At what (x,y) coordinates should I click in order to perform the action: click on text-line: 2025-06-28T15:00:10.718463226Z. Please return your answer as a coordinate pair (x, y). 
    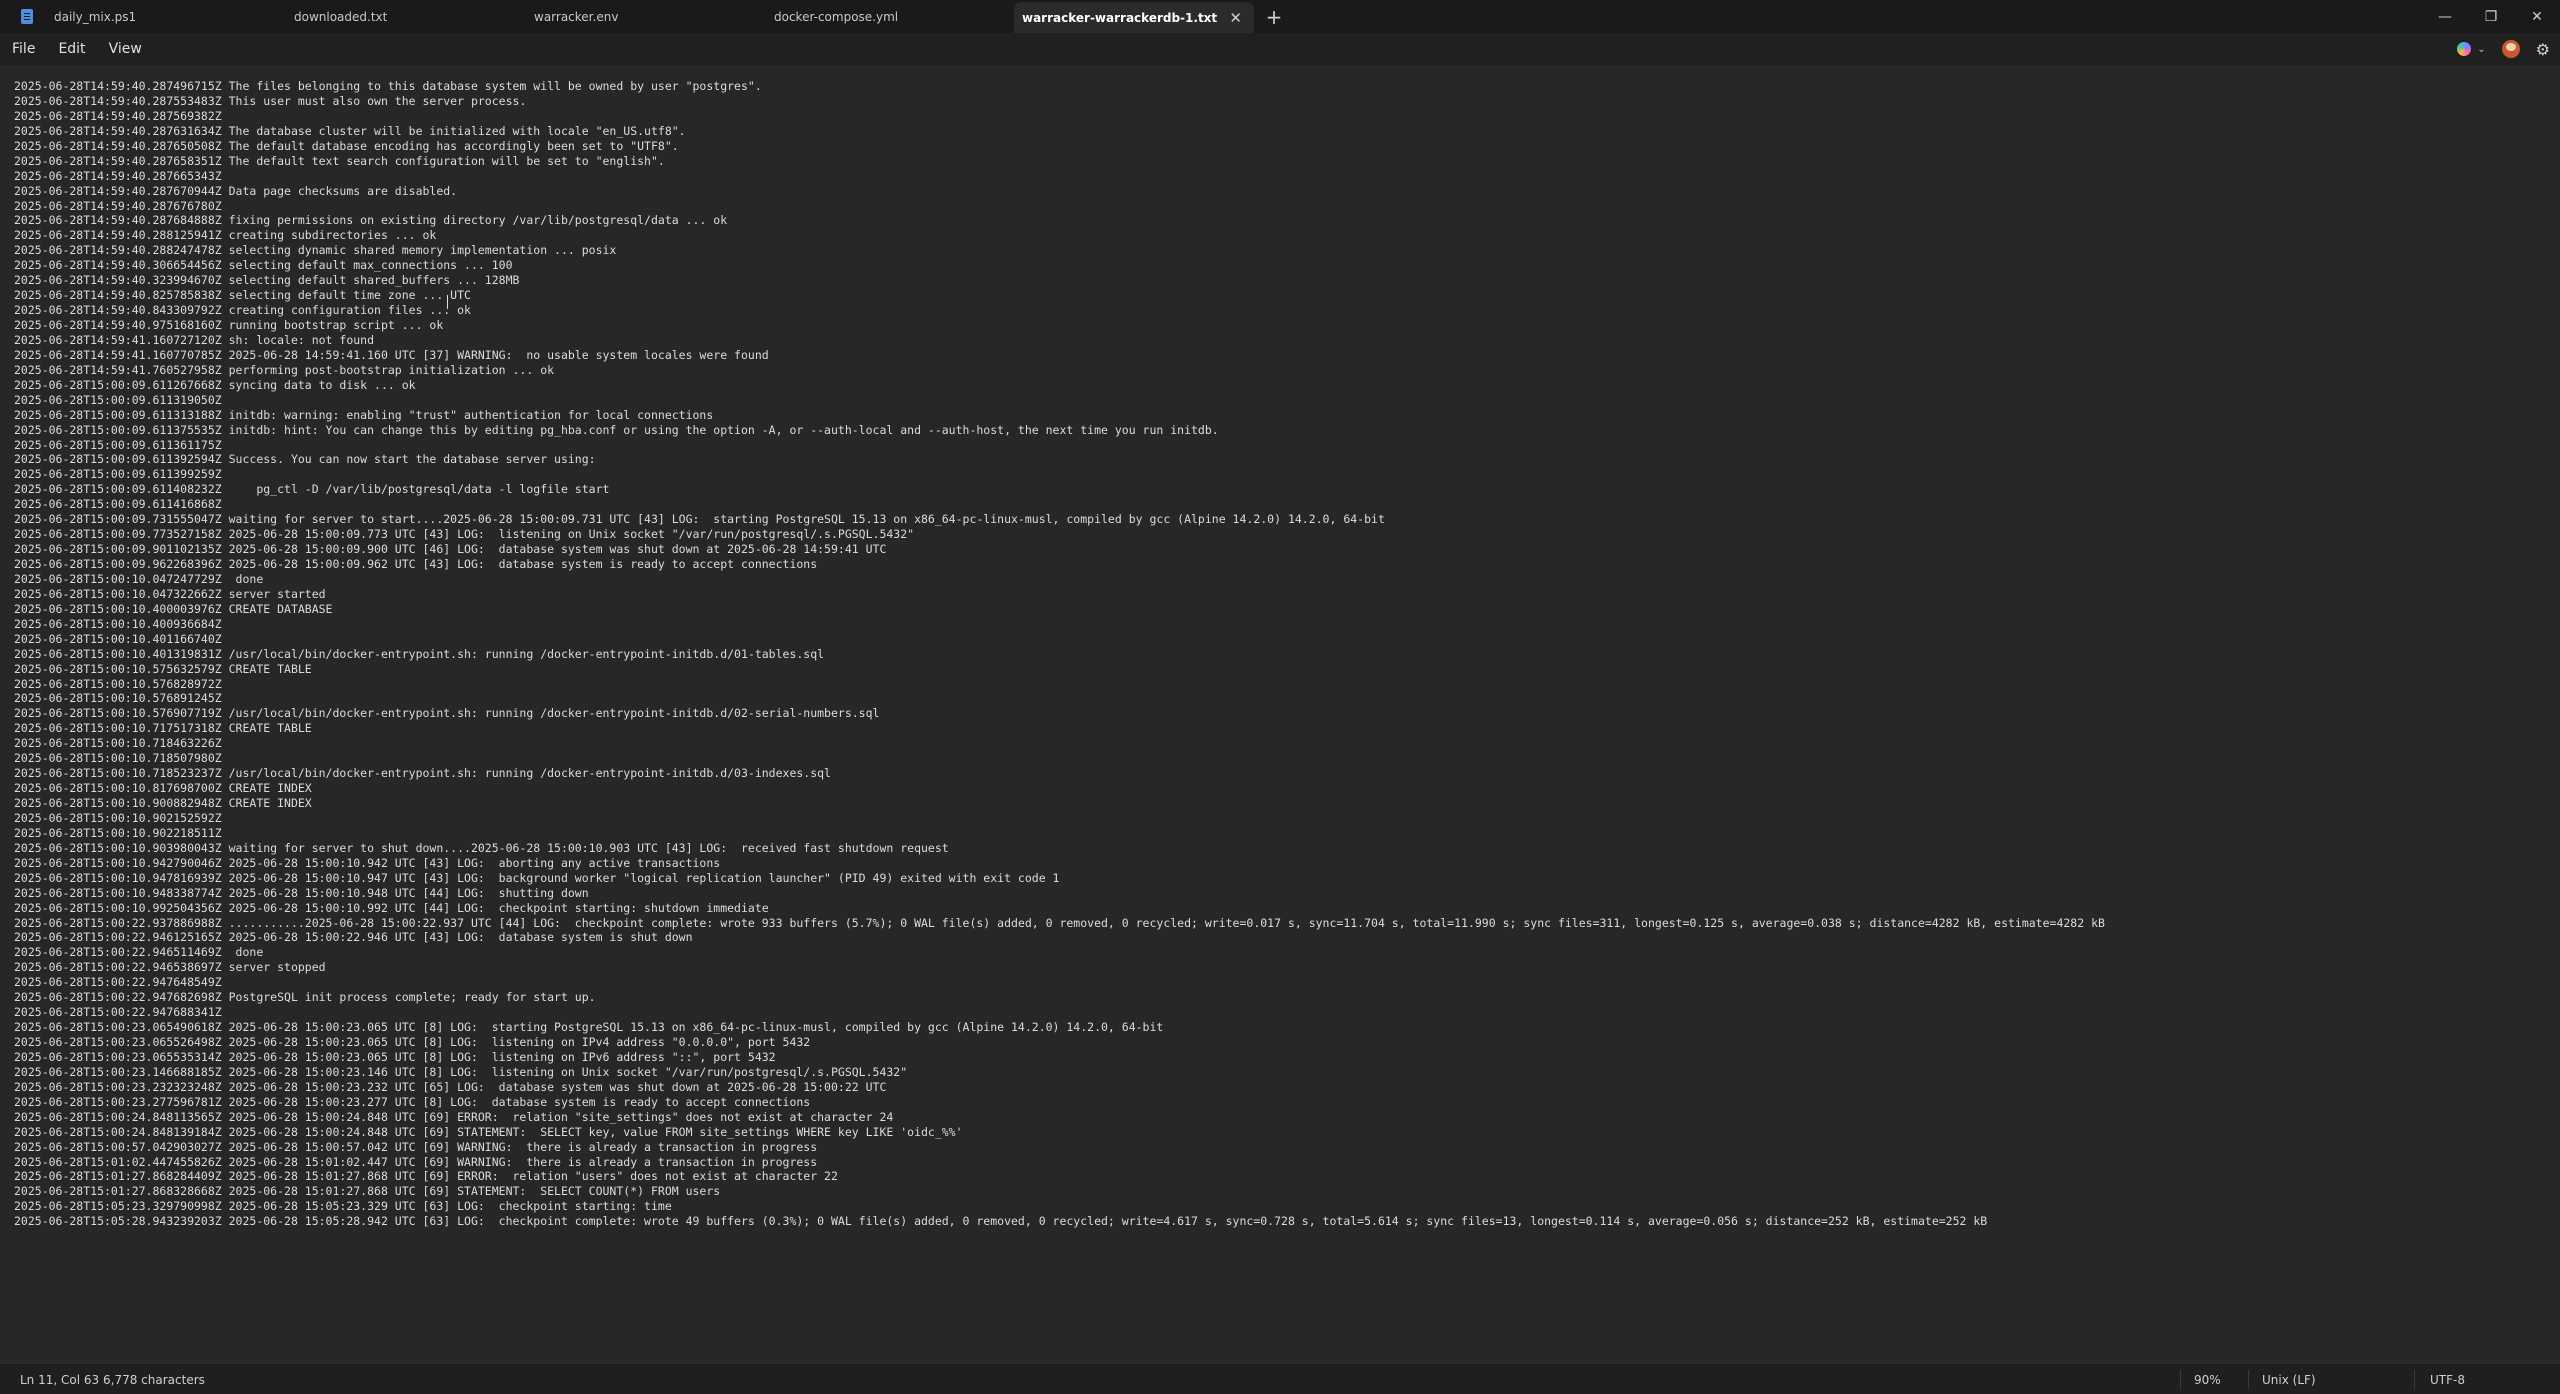
    Looking at the image, I should click on (118, 743).